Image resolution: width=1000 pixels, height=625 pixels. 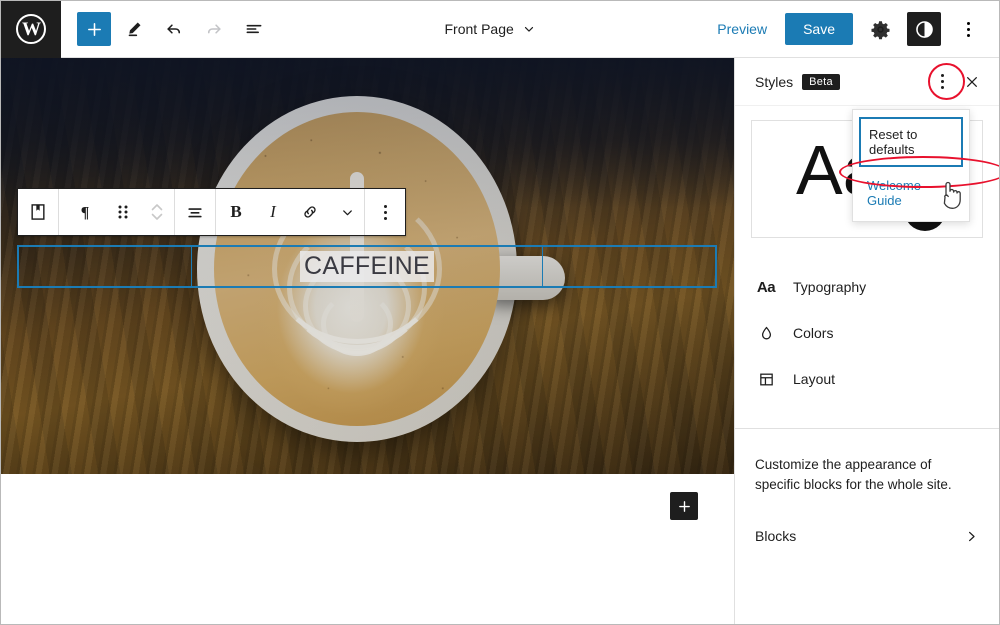 I want to click on welcome-guide-menu-item: Welcome Guide, so click(x=911, y=193).